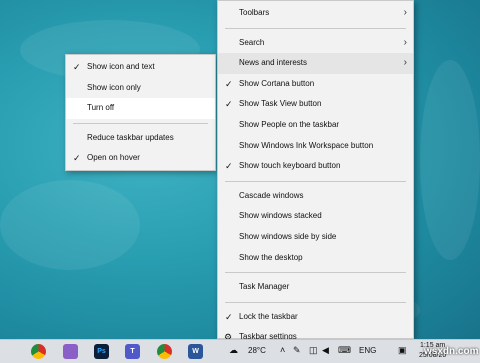 This screenshot has width=480, height=363. I want to click on pen-icon: ✎, so click(297, 350).